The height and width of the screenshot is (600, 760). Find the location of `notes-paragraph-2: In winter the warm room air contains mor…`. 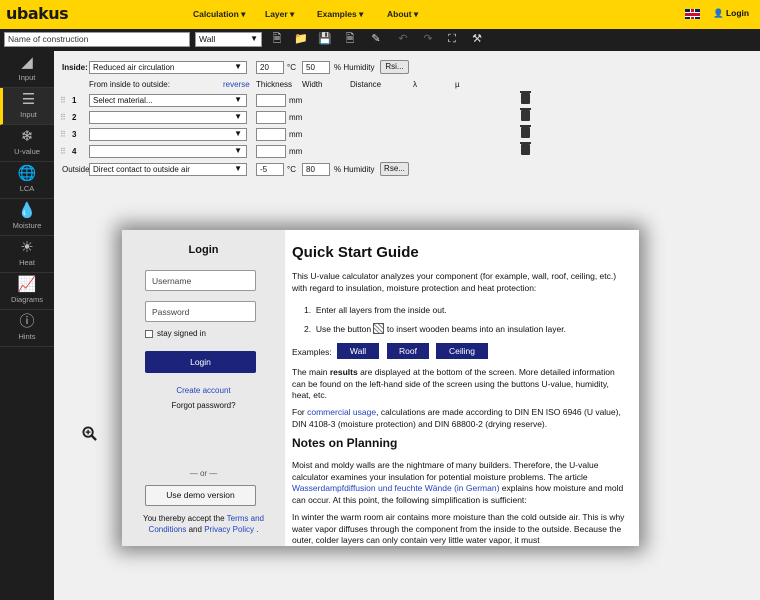

notes-paragraph-2: In winter the warm room air contains mor… is located at coordinates (458, 528).